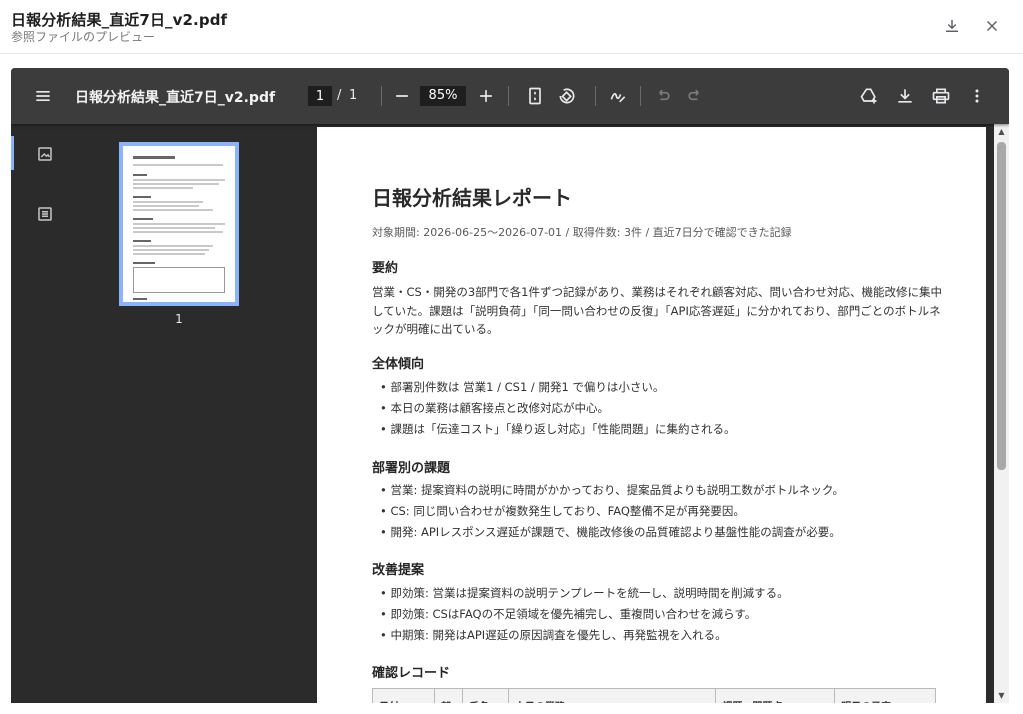  I want to click on fit-page-button, so click(535, 96).